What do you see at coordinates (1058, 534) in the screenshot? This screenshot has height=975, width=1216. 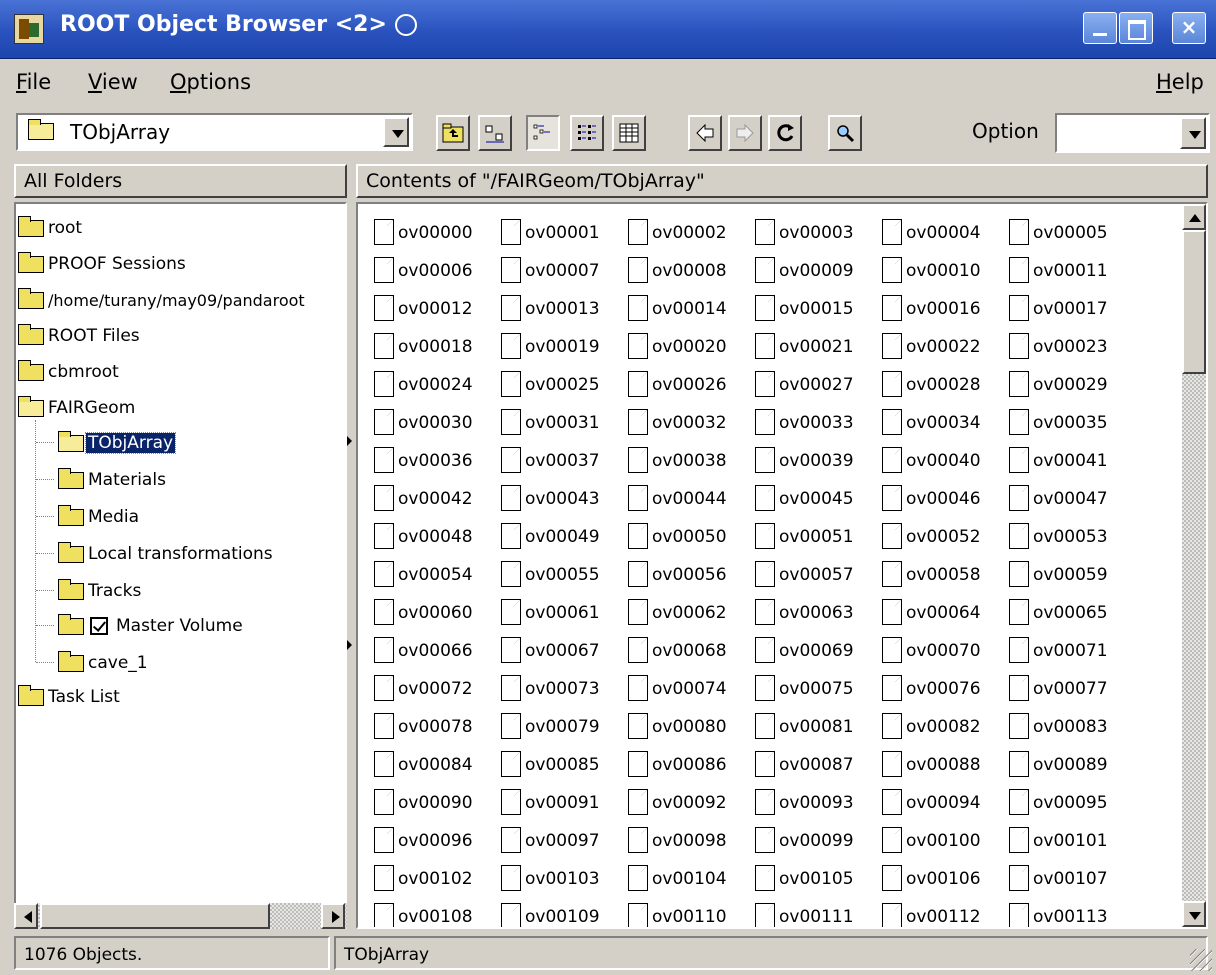 I see `object-item: ov00053` at bounding box center [1058, 534].